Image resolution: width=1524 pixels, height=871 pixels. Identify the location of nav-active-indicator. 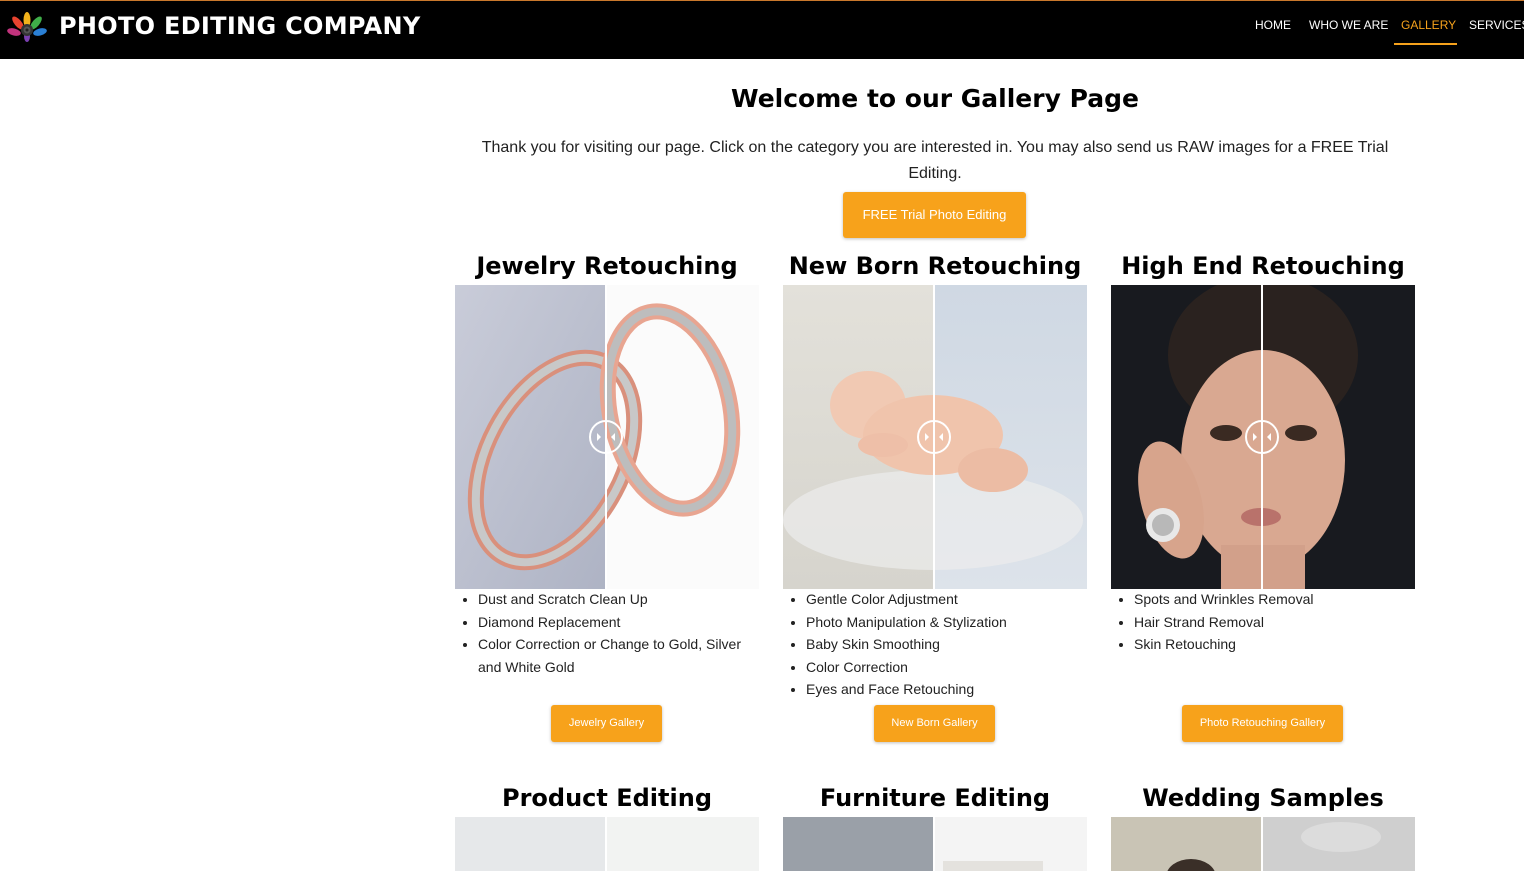
(1425, 44).